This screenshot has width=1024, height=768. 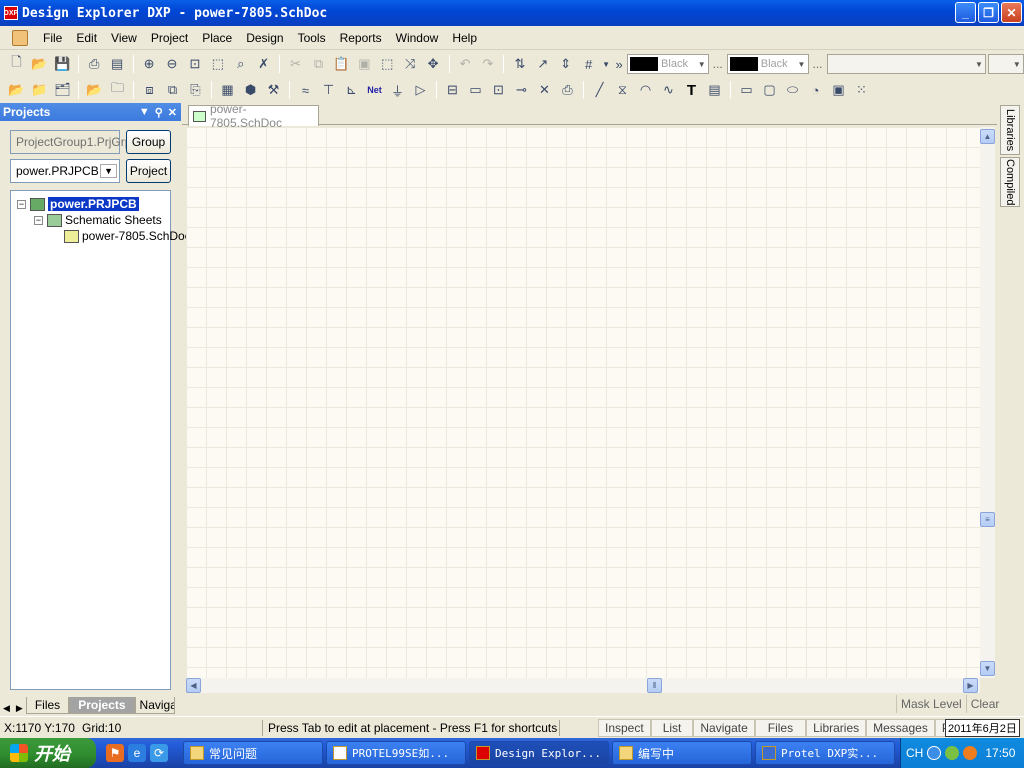 What do you see at coordinates (115, 753) in the screenshot?
I see `quick-launch-app-icon: ⚑` at bounding box center [115, 753].